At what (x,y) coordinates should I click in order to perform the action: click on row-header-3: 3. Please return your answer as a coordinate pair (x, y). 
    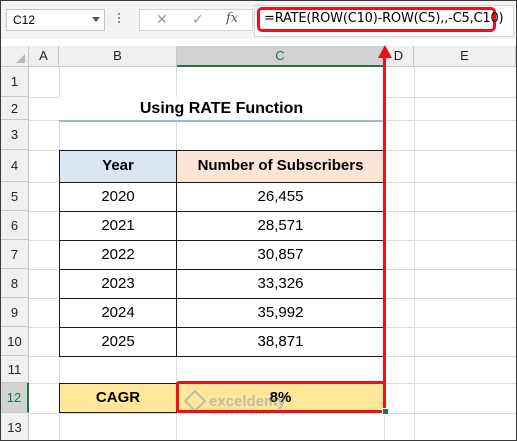
    Looking at the image, I should click on (15, 135).